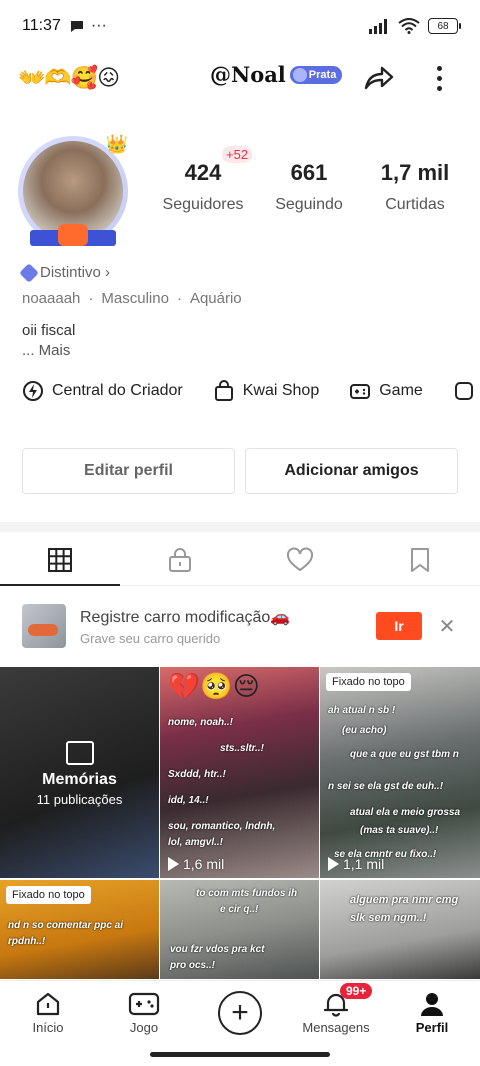  What do you see at coordinates (299, 74) in the screenshot?
I see `badge-icon` at bounding box center [299, 74].